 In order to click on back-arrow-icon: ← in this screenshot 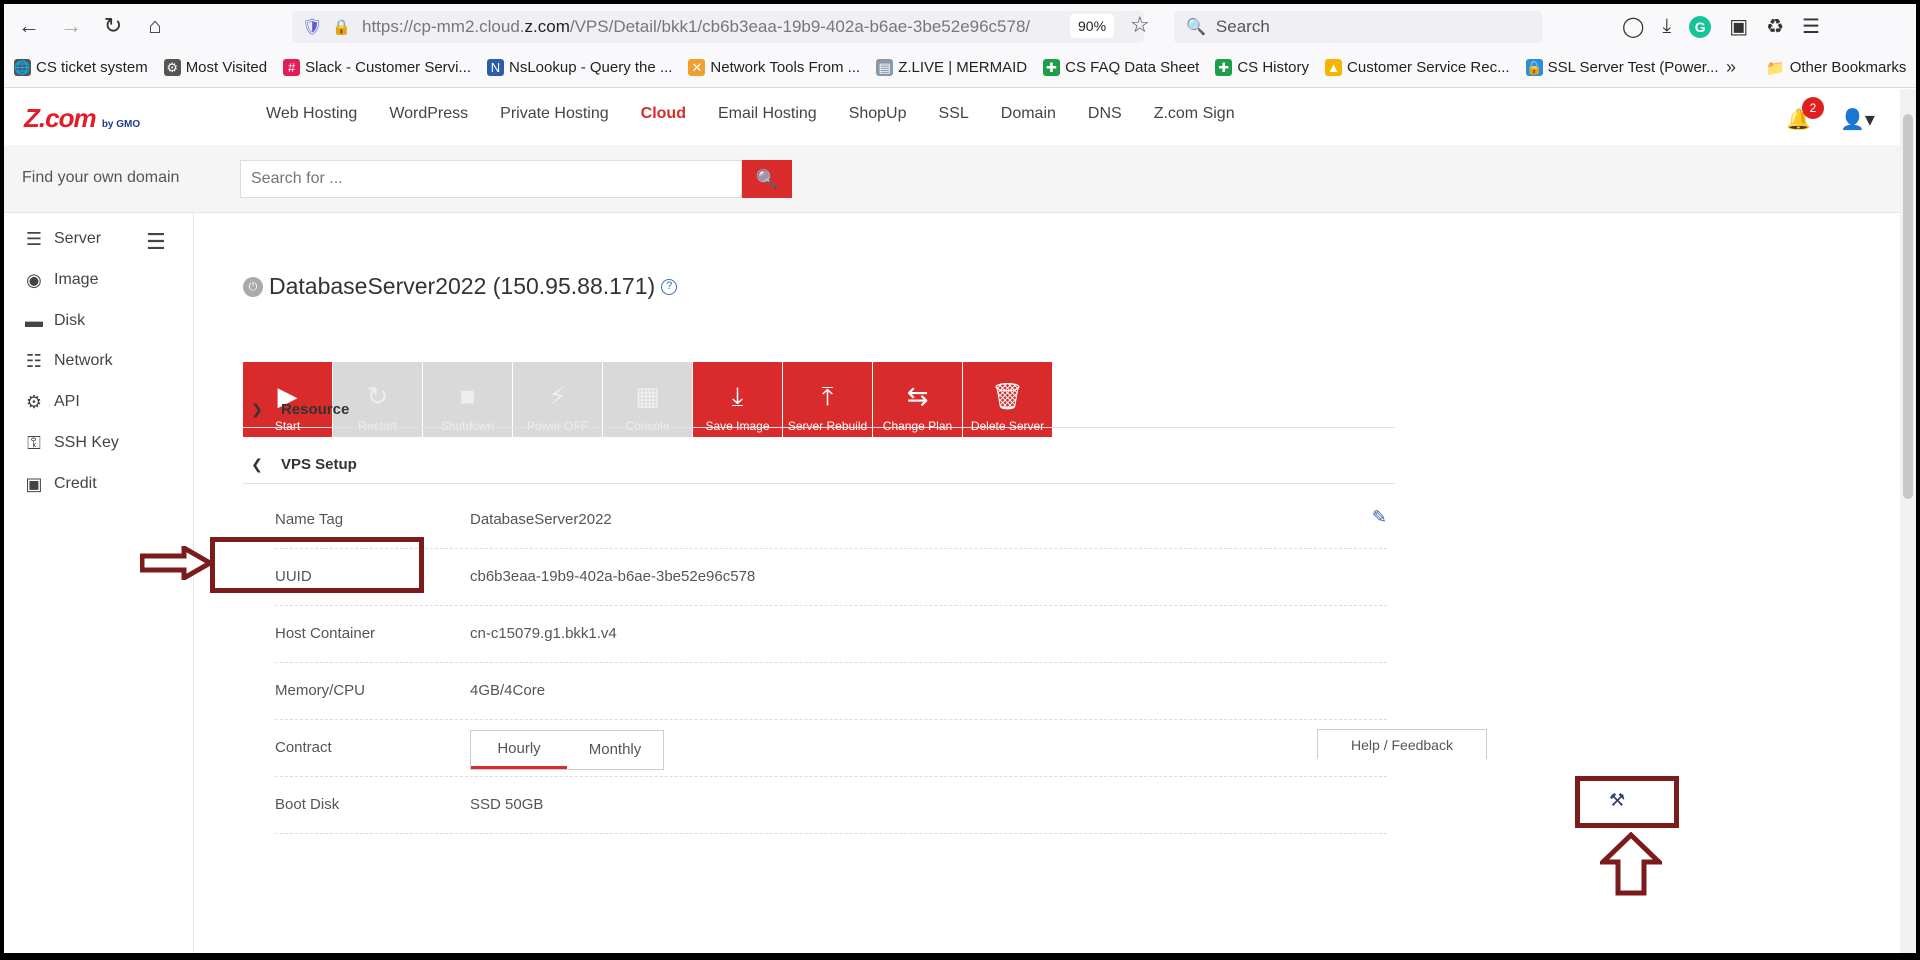, I will do `click(29, 26)`.